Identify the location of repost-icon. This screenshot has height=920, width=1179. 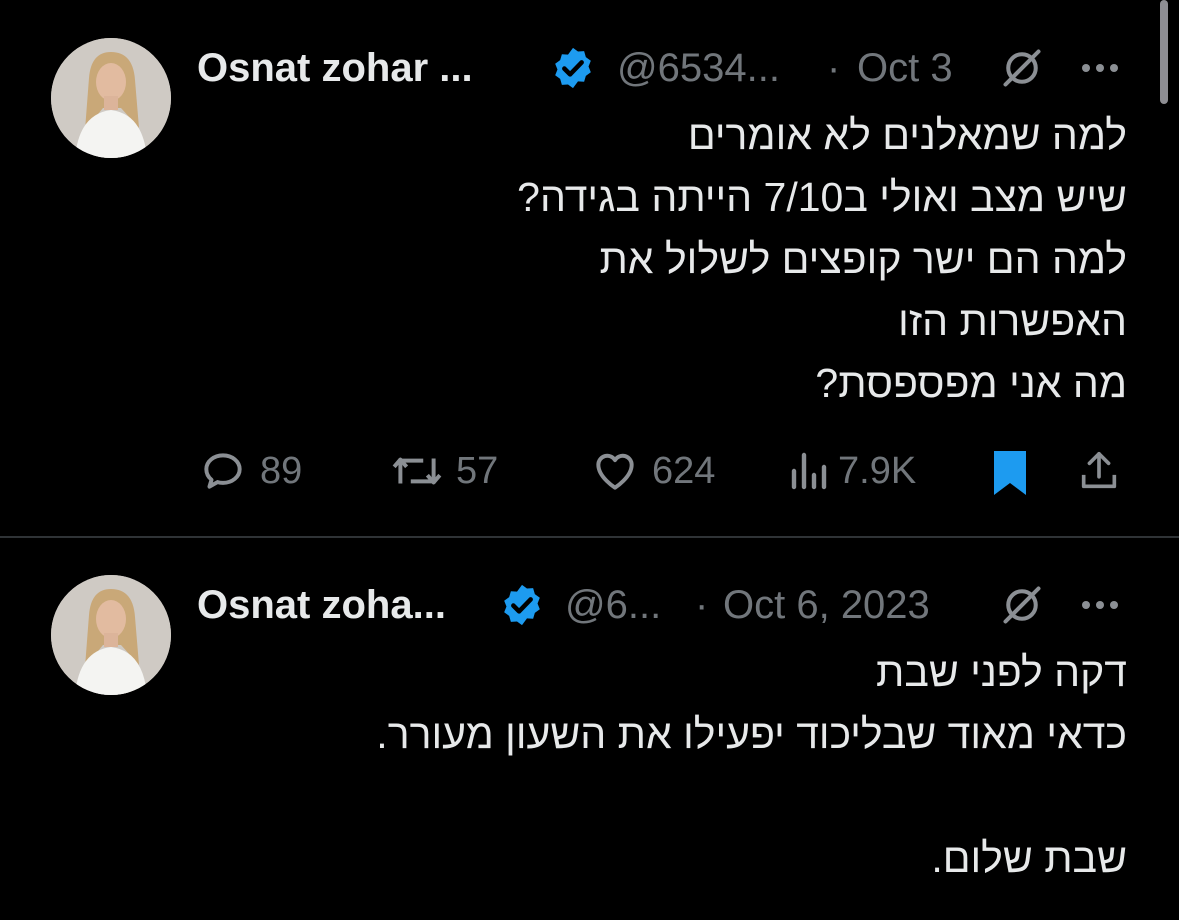
(417, 471).